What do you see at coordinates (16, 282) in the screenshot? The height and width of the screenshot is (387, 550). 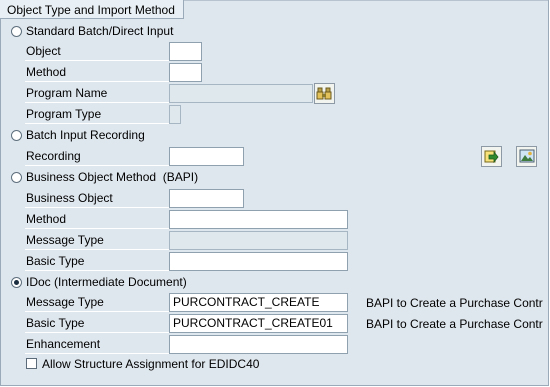 I see `radio-circle-selected` at bounding box center [16, 282].